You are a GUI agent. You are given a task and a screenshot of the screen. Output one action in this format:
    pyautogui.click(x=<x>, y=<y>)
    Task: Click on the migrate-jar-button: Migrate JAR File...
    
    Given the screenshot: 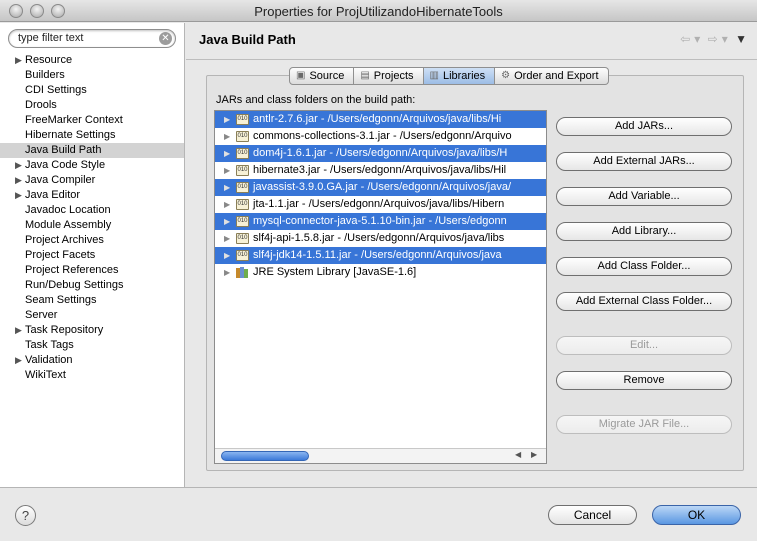 What is the action you would take?
    pyautogui.click(x=644, y=424)
    